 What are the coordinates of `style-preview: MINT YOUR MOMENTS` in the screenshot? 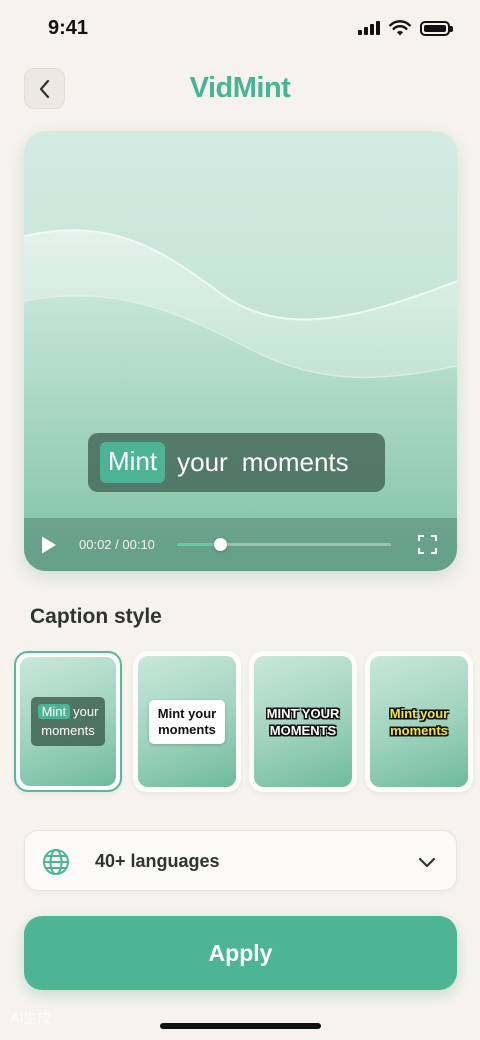 It's located at (303, 721).